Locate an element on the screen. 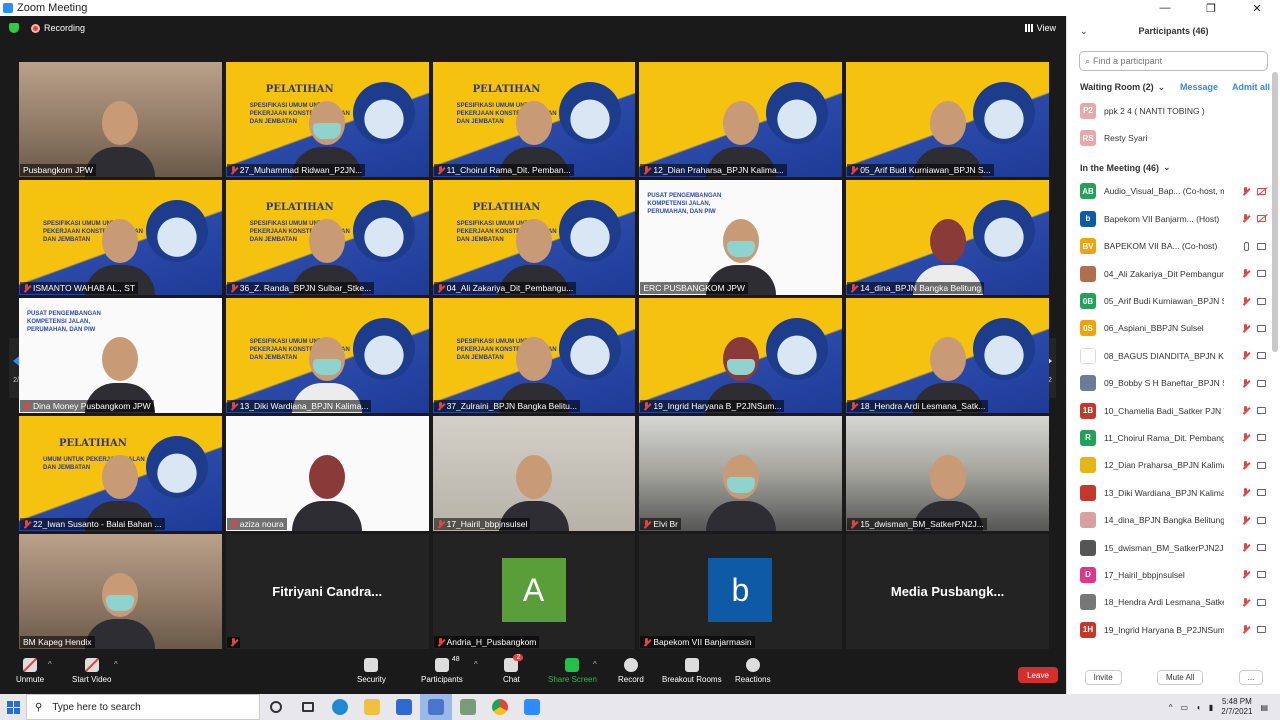 This screenshot has width=1280, height=720. admit-all-button: Admit all is located at coordinates (1251, 87).